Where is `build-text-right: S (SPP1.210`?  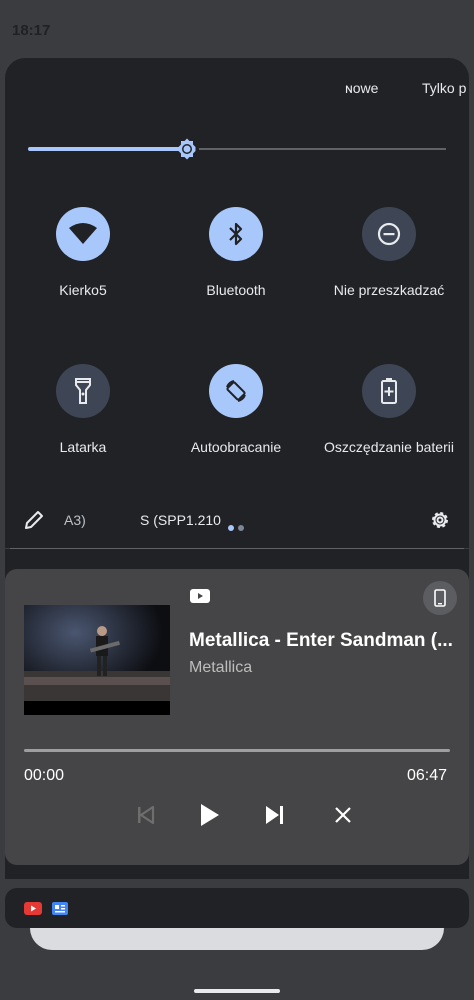
build-text-right: S (SPP1.210 is located at coordinates (180, 520).